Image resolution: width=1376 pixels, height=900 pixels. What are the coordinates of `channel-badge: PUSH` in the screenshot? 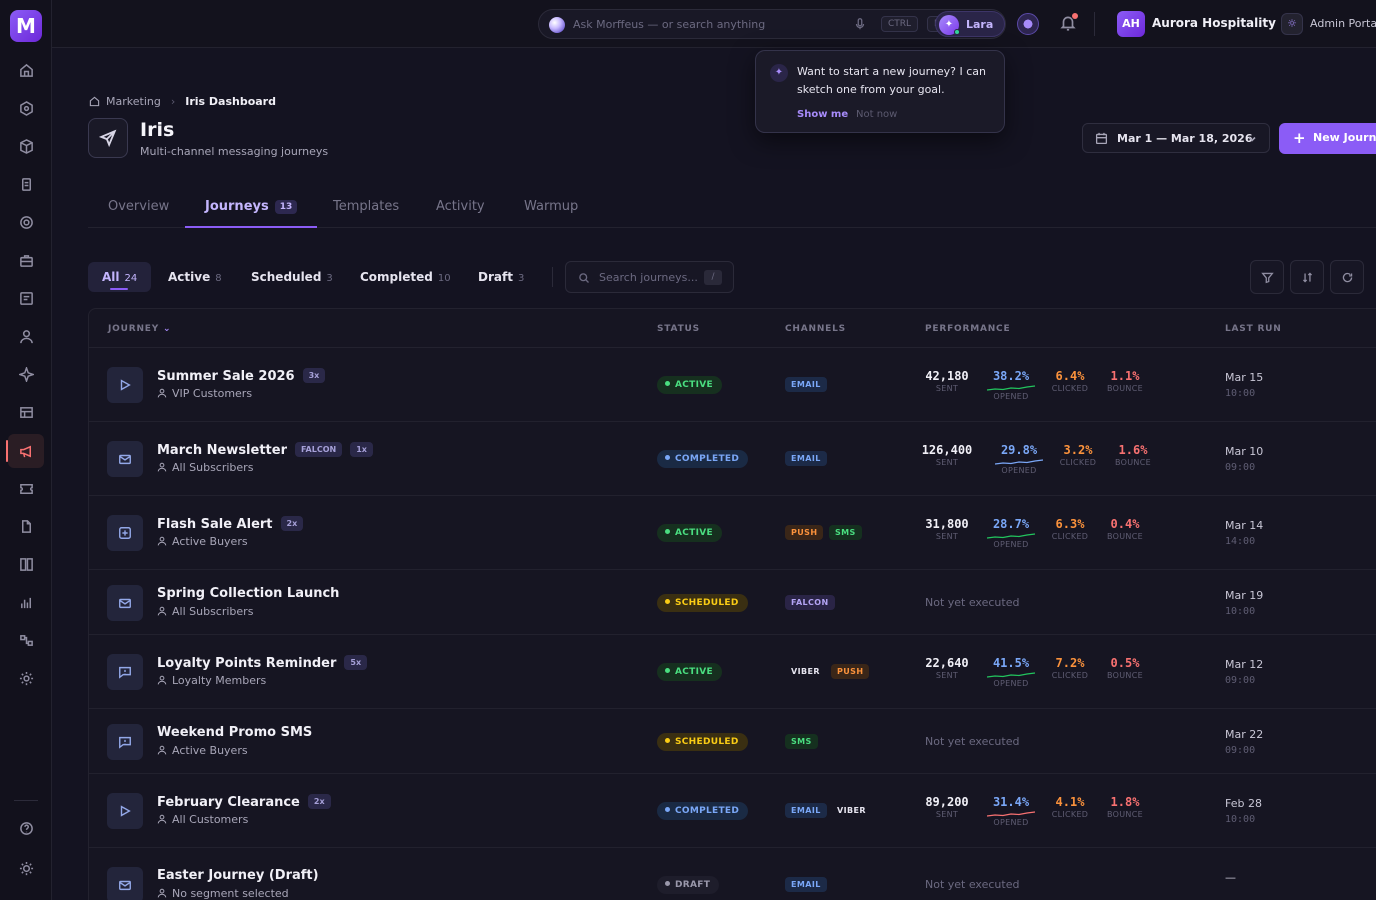 It's located at (850, 671).